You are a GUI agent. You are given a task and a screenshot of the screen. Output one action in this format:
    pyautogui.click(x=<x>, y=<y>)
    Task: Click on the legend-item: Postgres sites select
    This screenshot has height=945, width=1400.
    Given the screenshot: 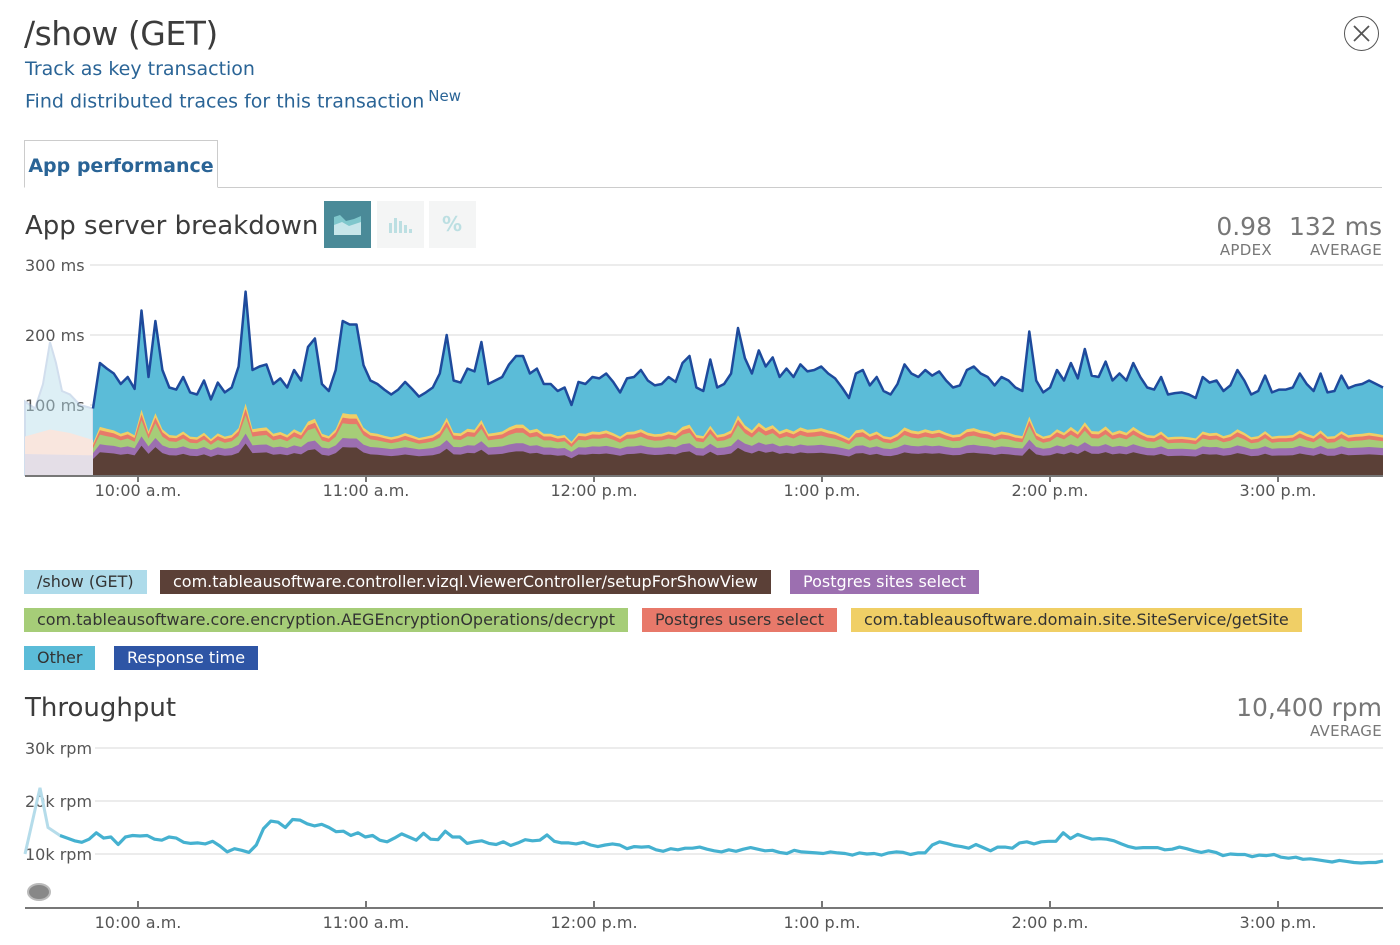 What is the action you would take?
    pyautogui.click(x=884, y=582)
    